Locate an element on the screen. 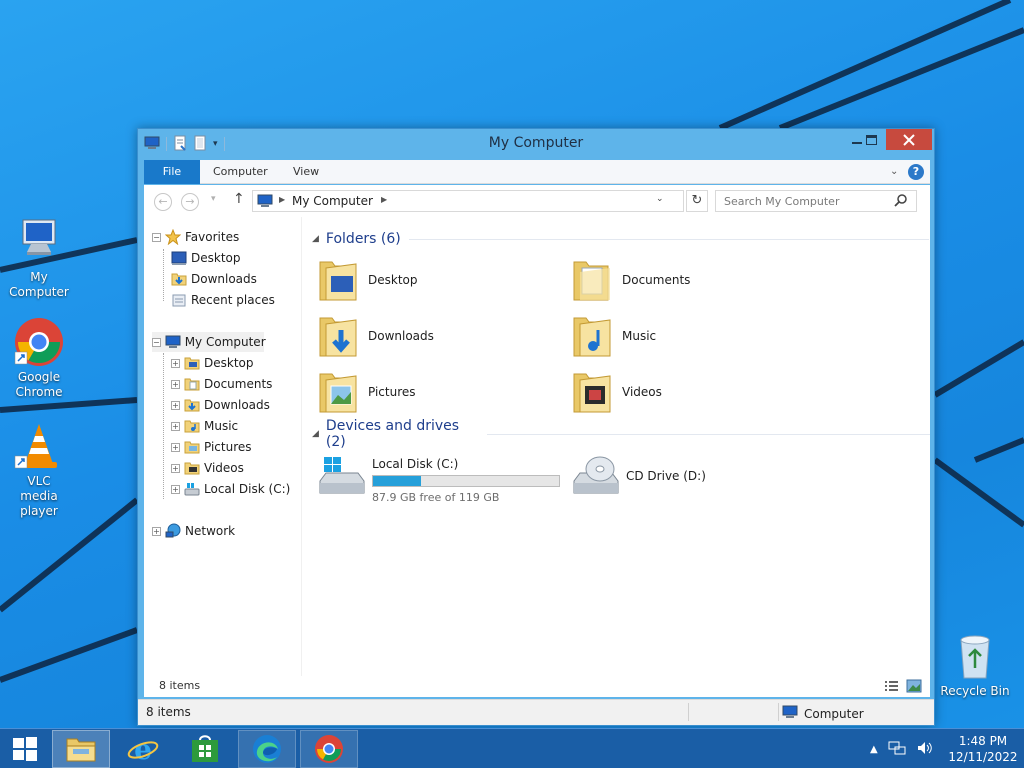  network-status-icon is located at coordinates (897, 749).